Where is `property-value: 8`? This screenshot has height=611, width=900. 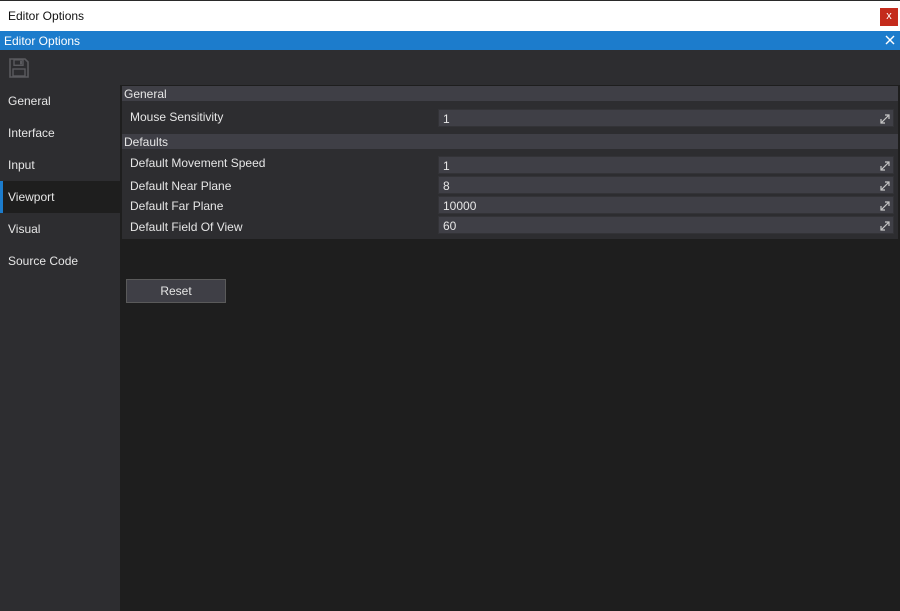 property-value: 8 is located at coordinates (446, 186).